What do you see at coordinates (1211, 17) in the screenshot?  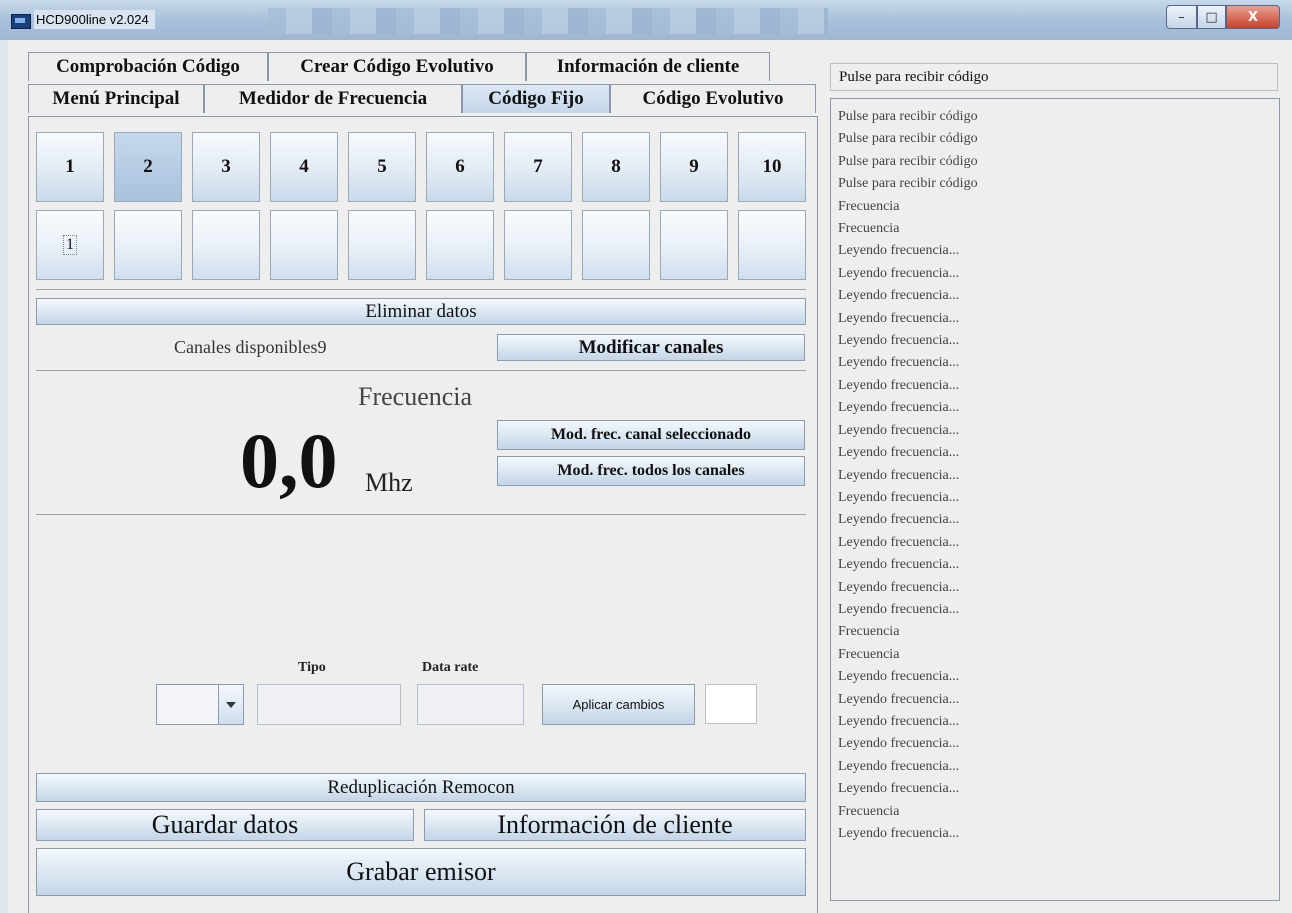 I see `maximize-button: □` at bounding box center [1211, 17].